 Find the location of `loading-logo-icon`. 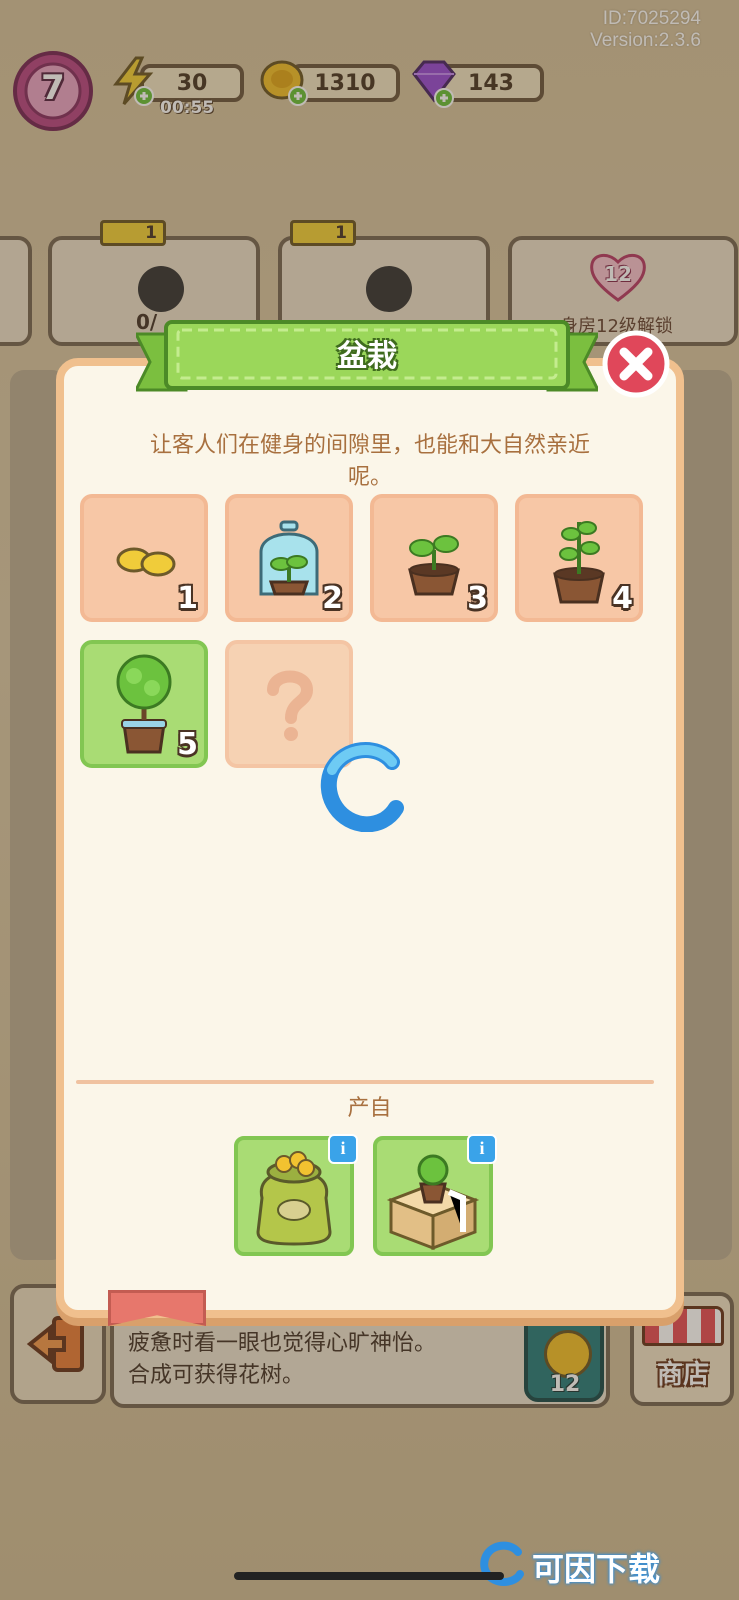

loading-logo-icon is located at coordinates (362, 786).